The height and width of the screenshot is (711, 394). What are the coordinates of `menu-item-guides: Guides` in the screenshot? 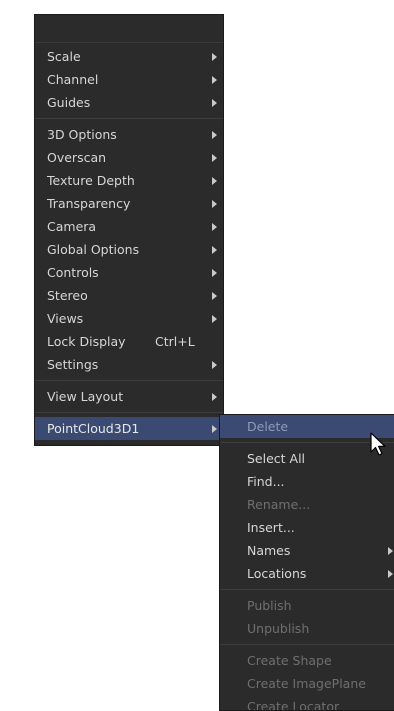 It's located at (129, 102).